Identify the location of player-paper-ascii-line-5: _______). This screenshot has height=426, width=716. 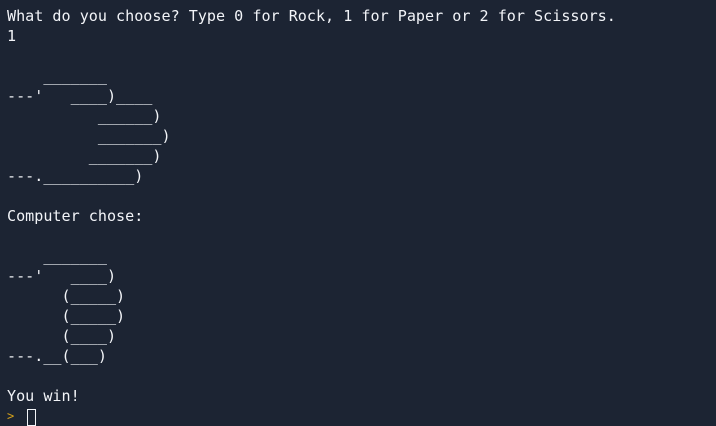
(84, 156).